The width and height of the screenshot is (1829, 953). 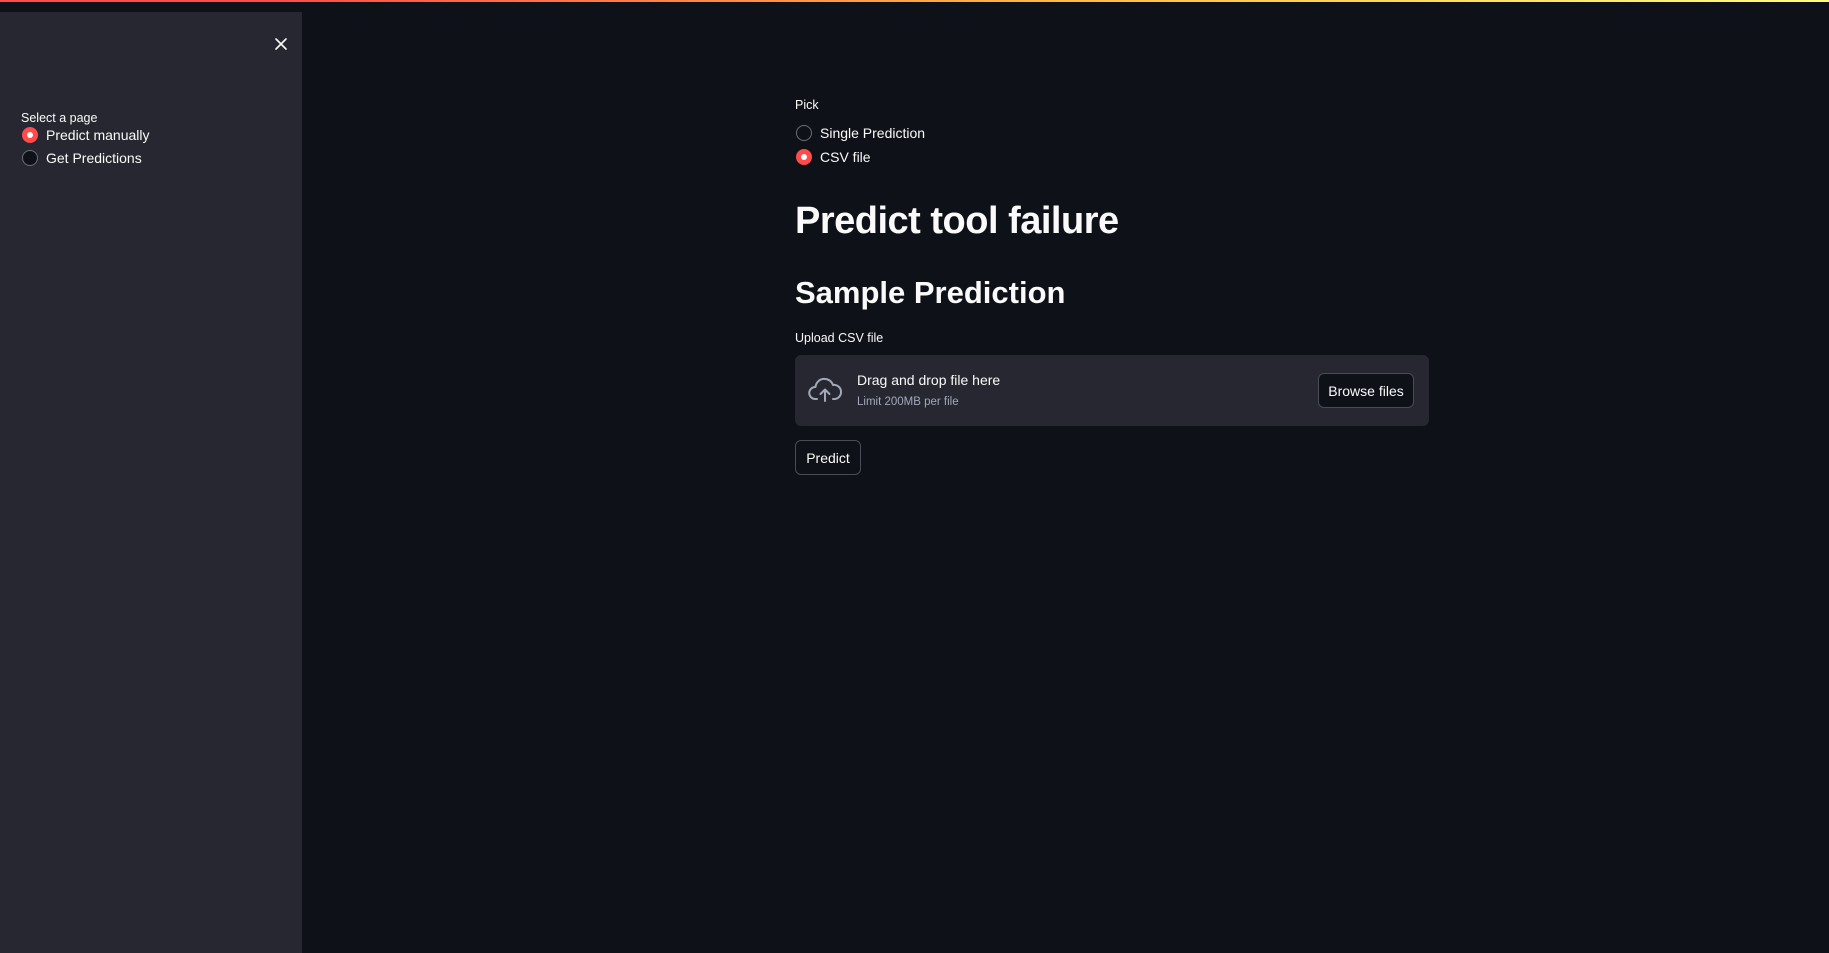 I want to click on dropzone-instructions: Drag and drop file here, so click(x=929, y=380).